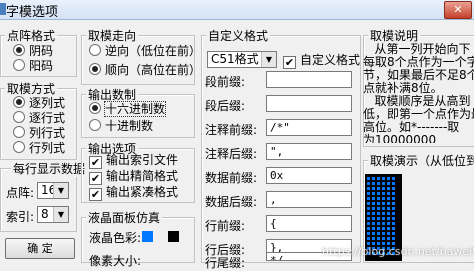 This screenshot has height=271, width=474. What do you see at coordinates (309, 175) in the screenshot?
I see `data-prefix-input: 0x` at bounding box center [309, 175].